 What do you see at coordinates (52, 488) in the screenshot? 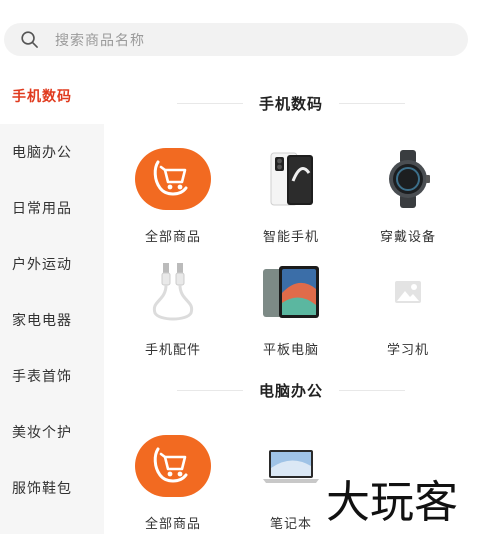
I see `sidebar-item-apparel: 服饰鞋包` at bounding box center [52, 488].